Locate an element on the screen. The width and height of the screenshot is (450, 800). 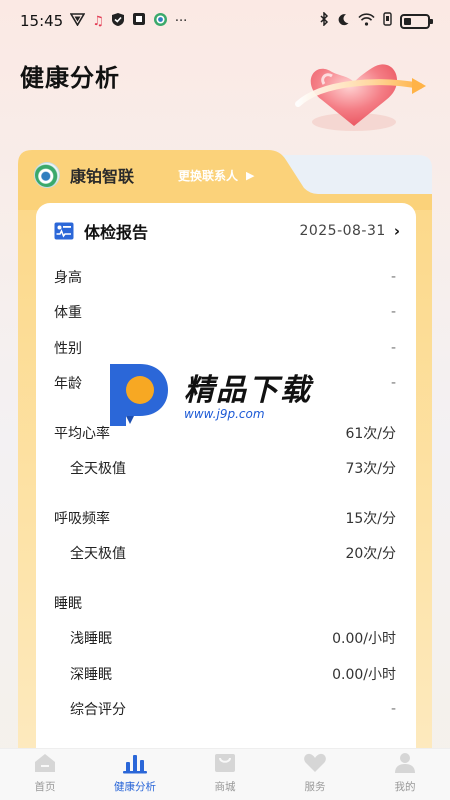
watermark: 精品下载 www.j9p.com is located at coordinates (230, 393).